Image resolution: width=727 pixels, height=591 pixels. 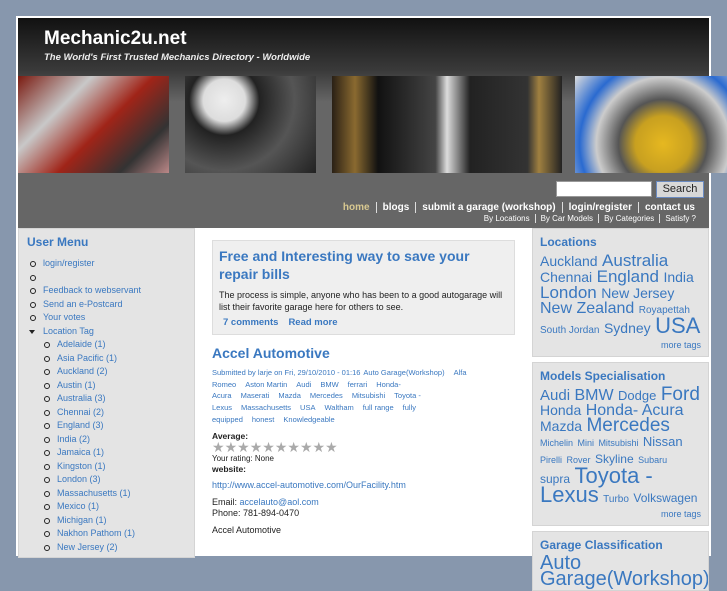 What do you see at coordinates (106, 548) in the screenshot?
I see `location-tag-item: New Jersey (2)` at bounding box center [106, 548].